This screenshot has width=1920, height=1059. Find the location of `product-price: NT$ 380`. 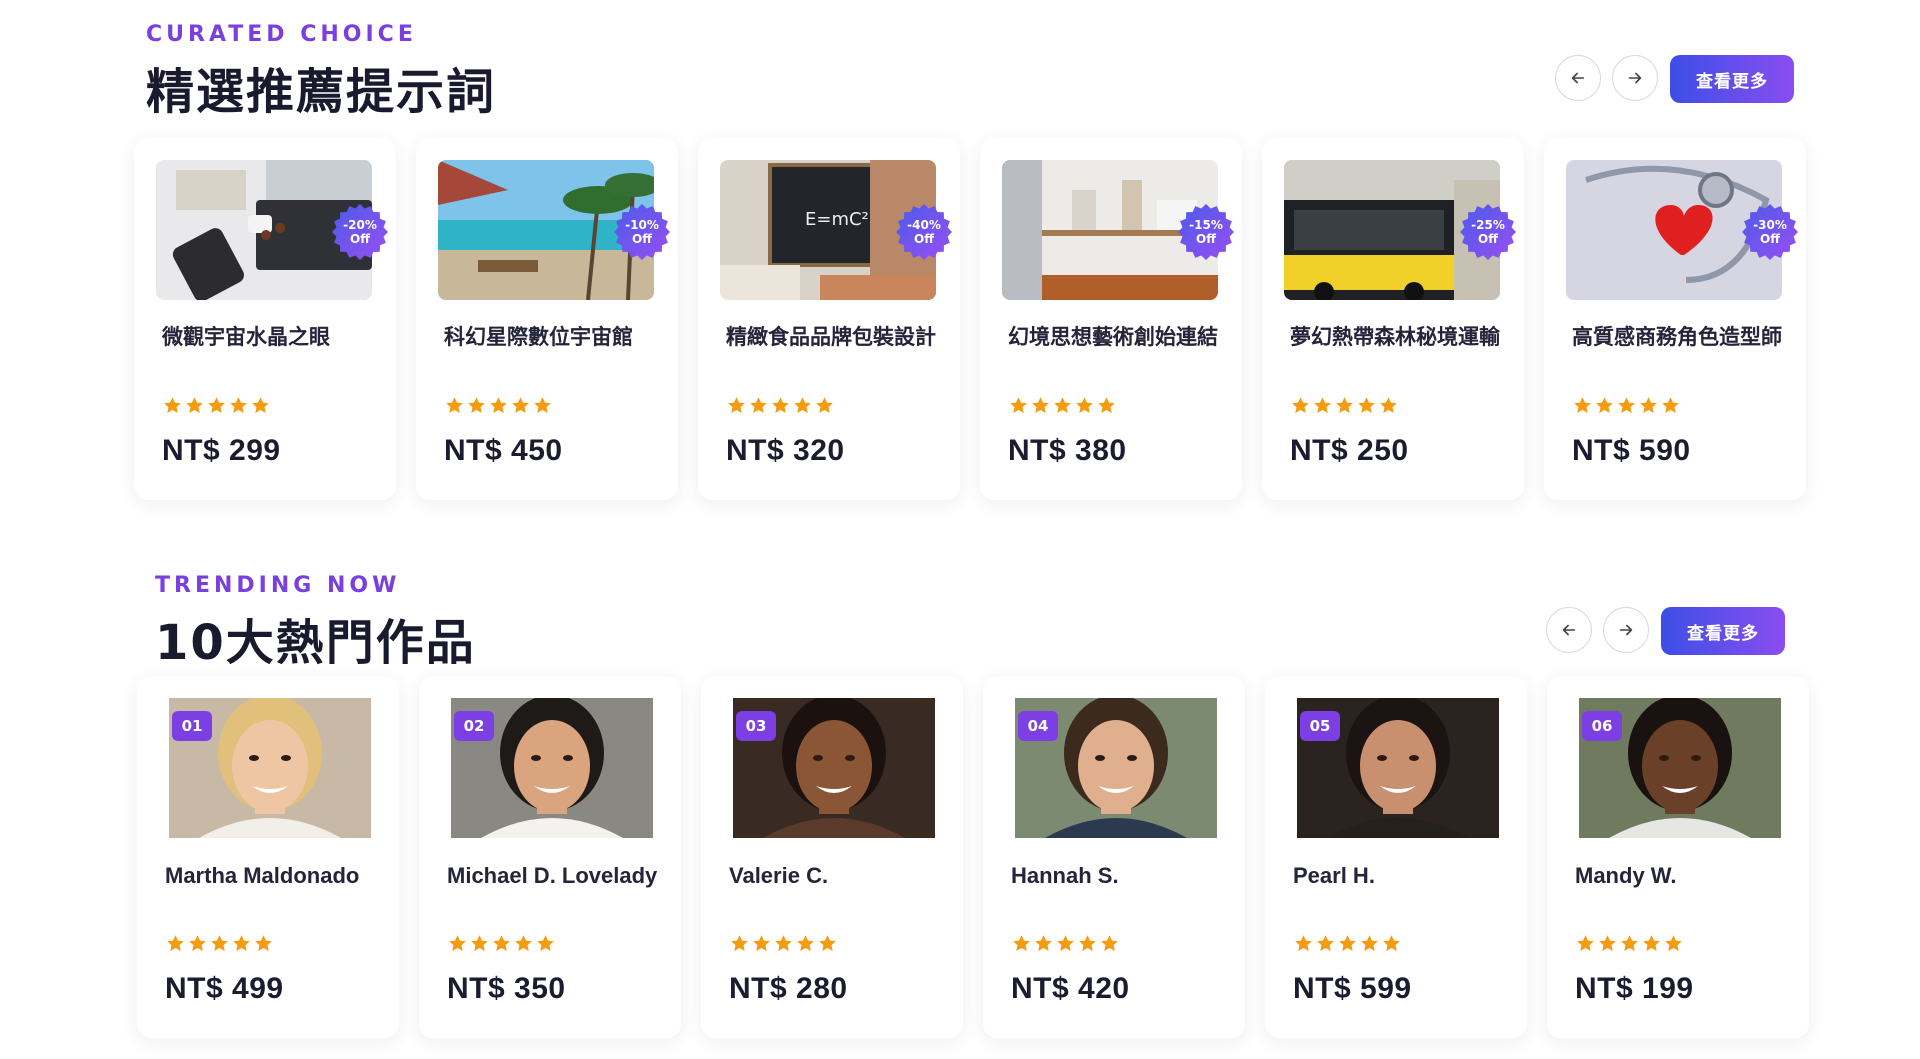

product-price: NT$ 380 is located at coordinates (1067, 450).